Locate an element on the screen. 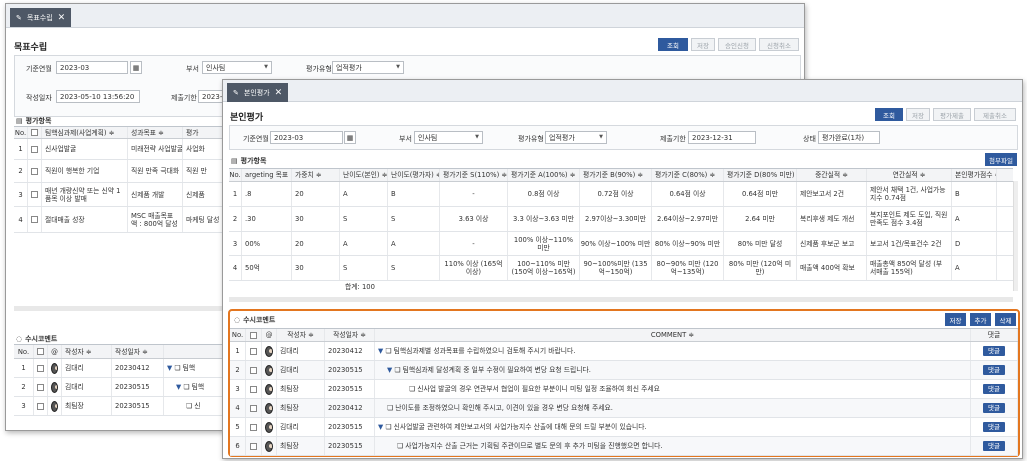  table-cell: 평가기준 B(90%) ≑ is located at coordinates (616, 175).